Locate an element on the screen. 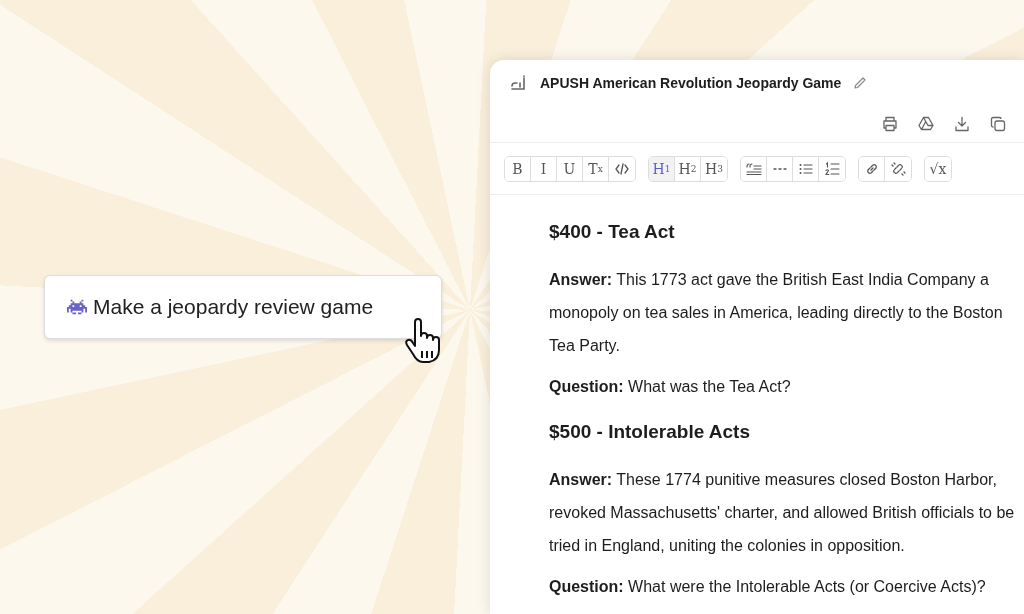 This screenshot has width=1024, height=614. paragraph: Question: What were the Intolerable Acts (or Coercive Acts)? is located at coordinates (768, 587).